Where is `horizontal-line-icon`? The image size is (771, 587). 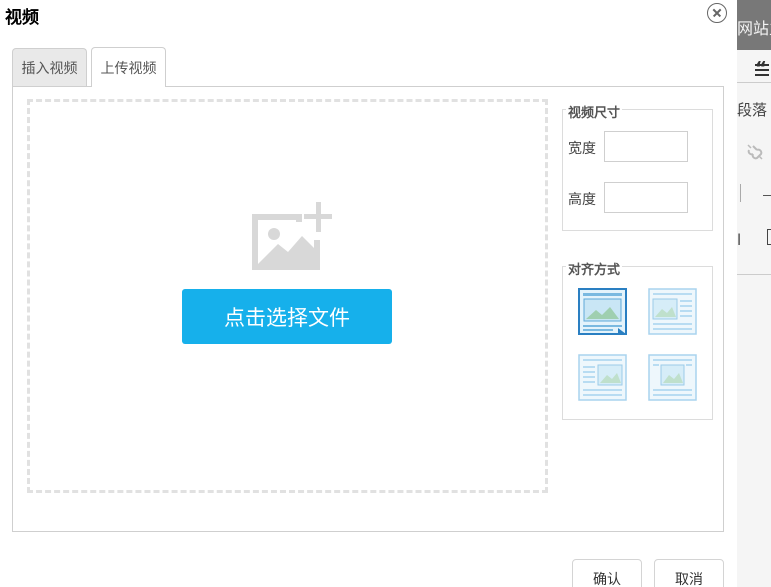 horizontal-line-icon is located at coordinates (767, 195).